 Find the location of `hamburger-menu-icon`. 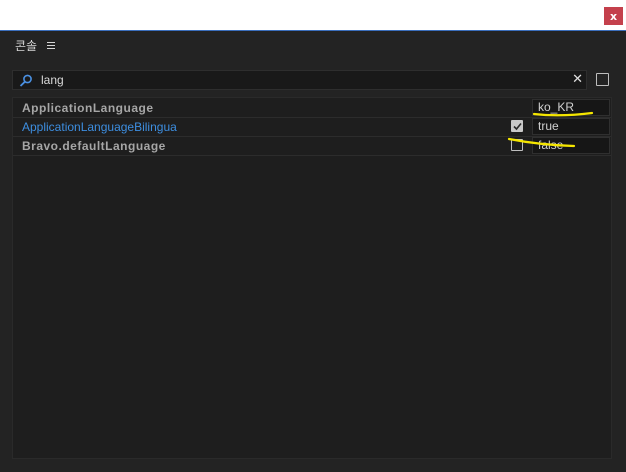

hamburger-menu-icon is located at coordinates (51, 45).